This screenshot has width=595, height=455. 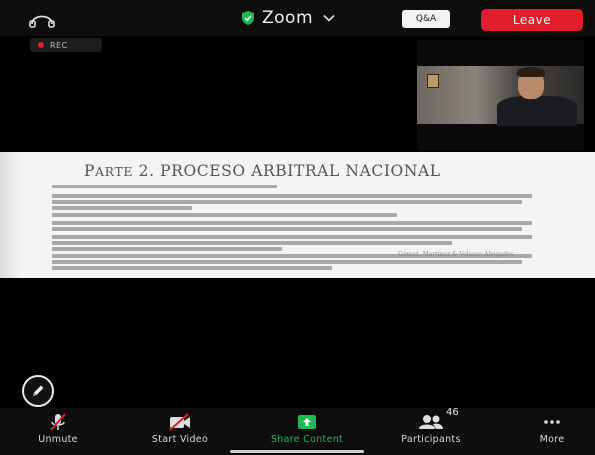 What do you see at coordinates (329, 18) in the screenshot?
I see `chevron-down-icon` at bounding box center [329, 18].